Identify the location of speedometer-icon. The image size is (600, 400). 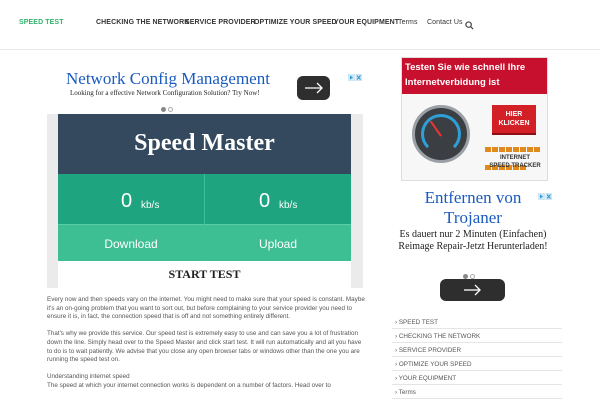
(441, 134).